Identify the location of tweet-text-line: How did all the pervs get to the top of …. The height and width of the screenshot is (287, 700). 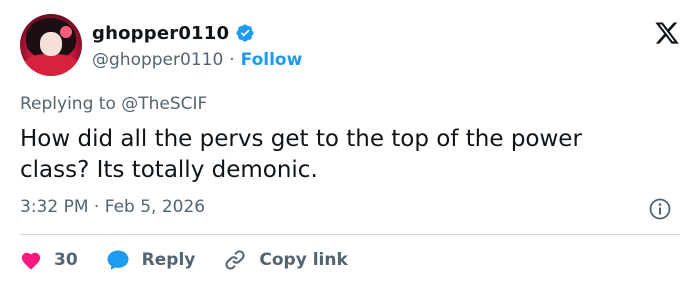
(301, 139).